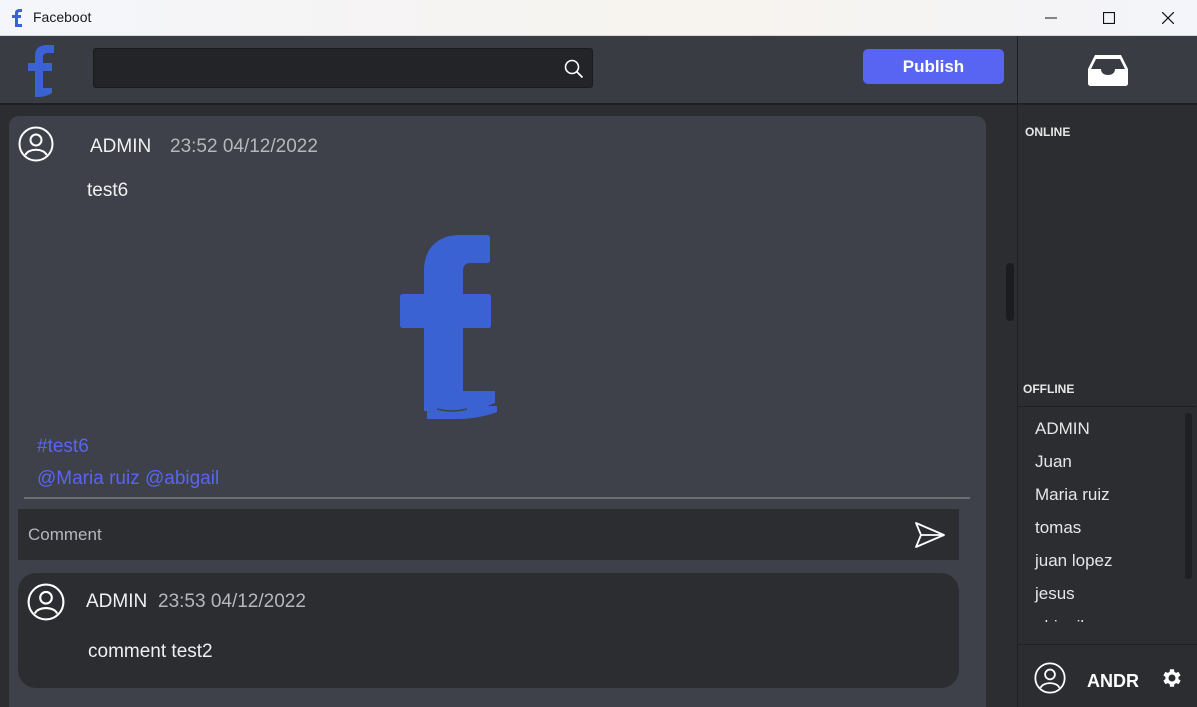  Describe the element at coordinates (327, 68) in the screenshot. I see `search-input` at that location.